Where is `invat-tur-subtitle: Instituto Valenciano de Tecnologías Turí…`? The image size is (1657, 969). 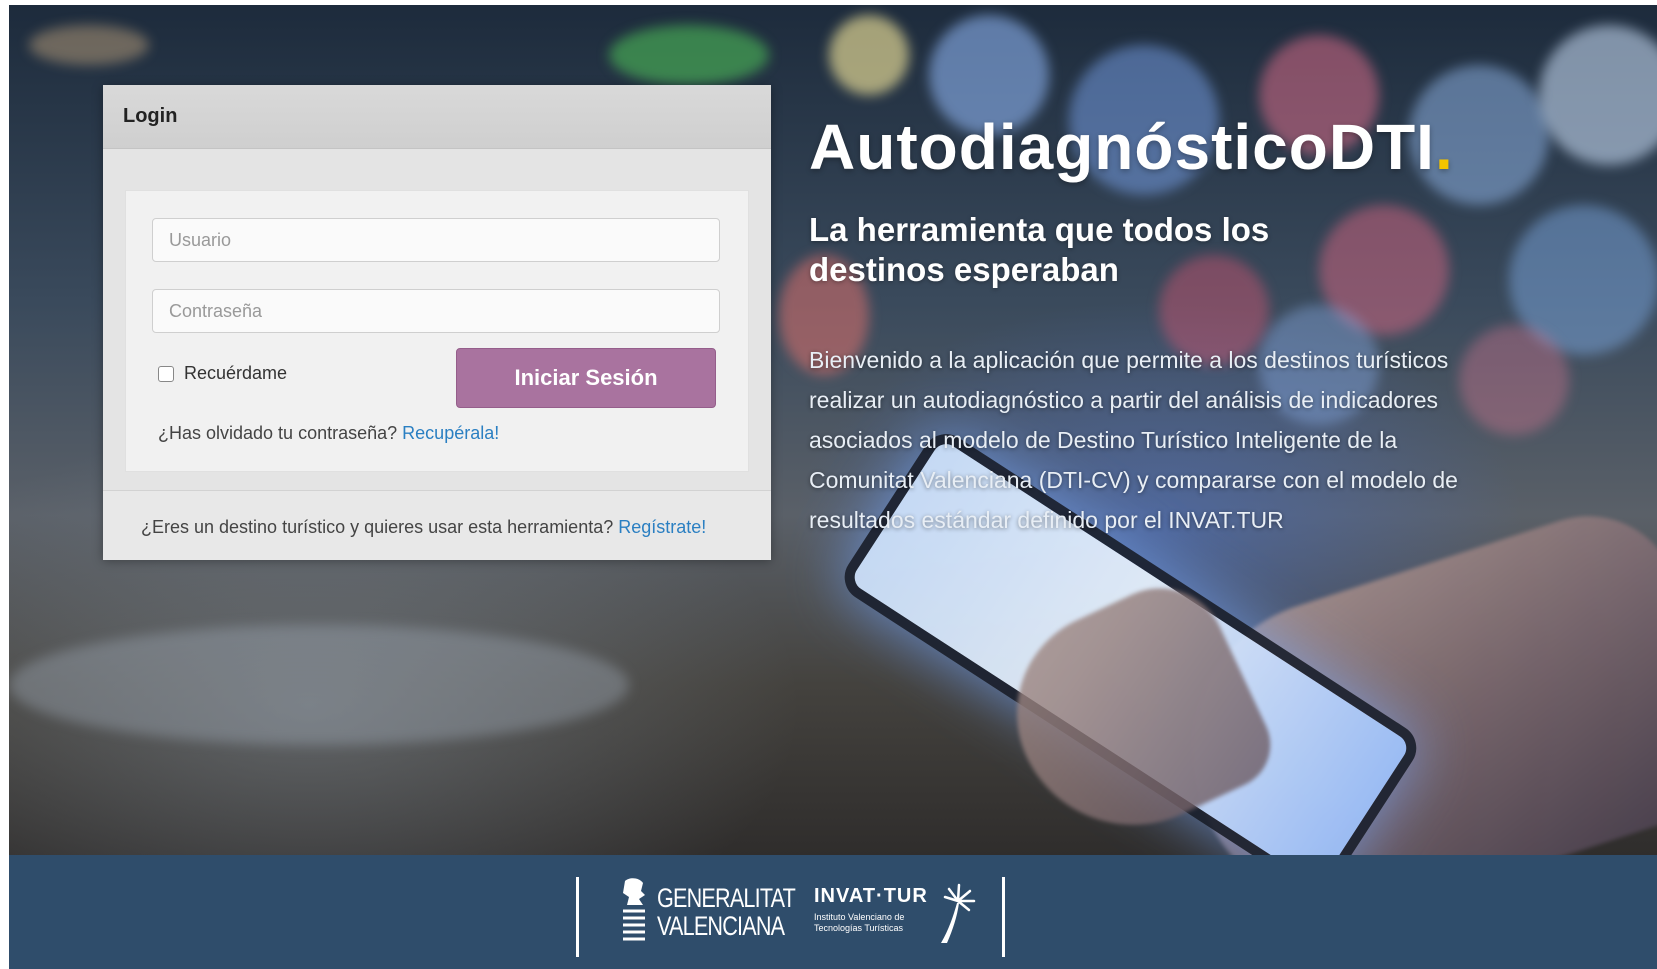 invat-tur-subtitle: Instituto Valenciano de Tecnologías Turí… is located at coordinates (871, 923).